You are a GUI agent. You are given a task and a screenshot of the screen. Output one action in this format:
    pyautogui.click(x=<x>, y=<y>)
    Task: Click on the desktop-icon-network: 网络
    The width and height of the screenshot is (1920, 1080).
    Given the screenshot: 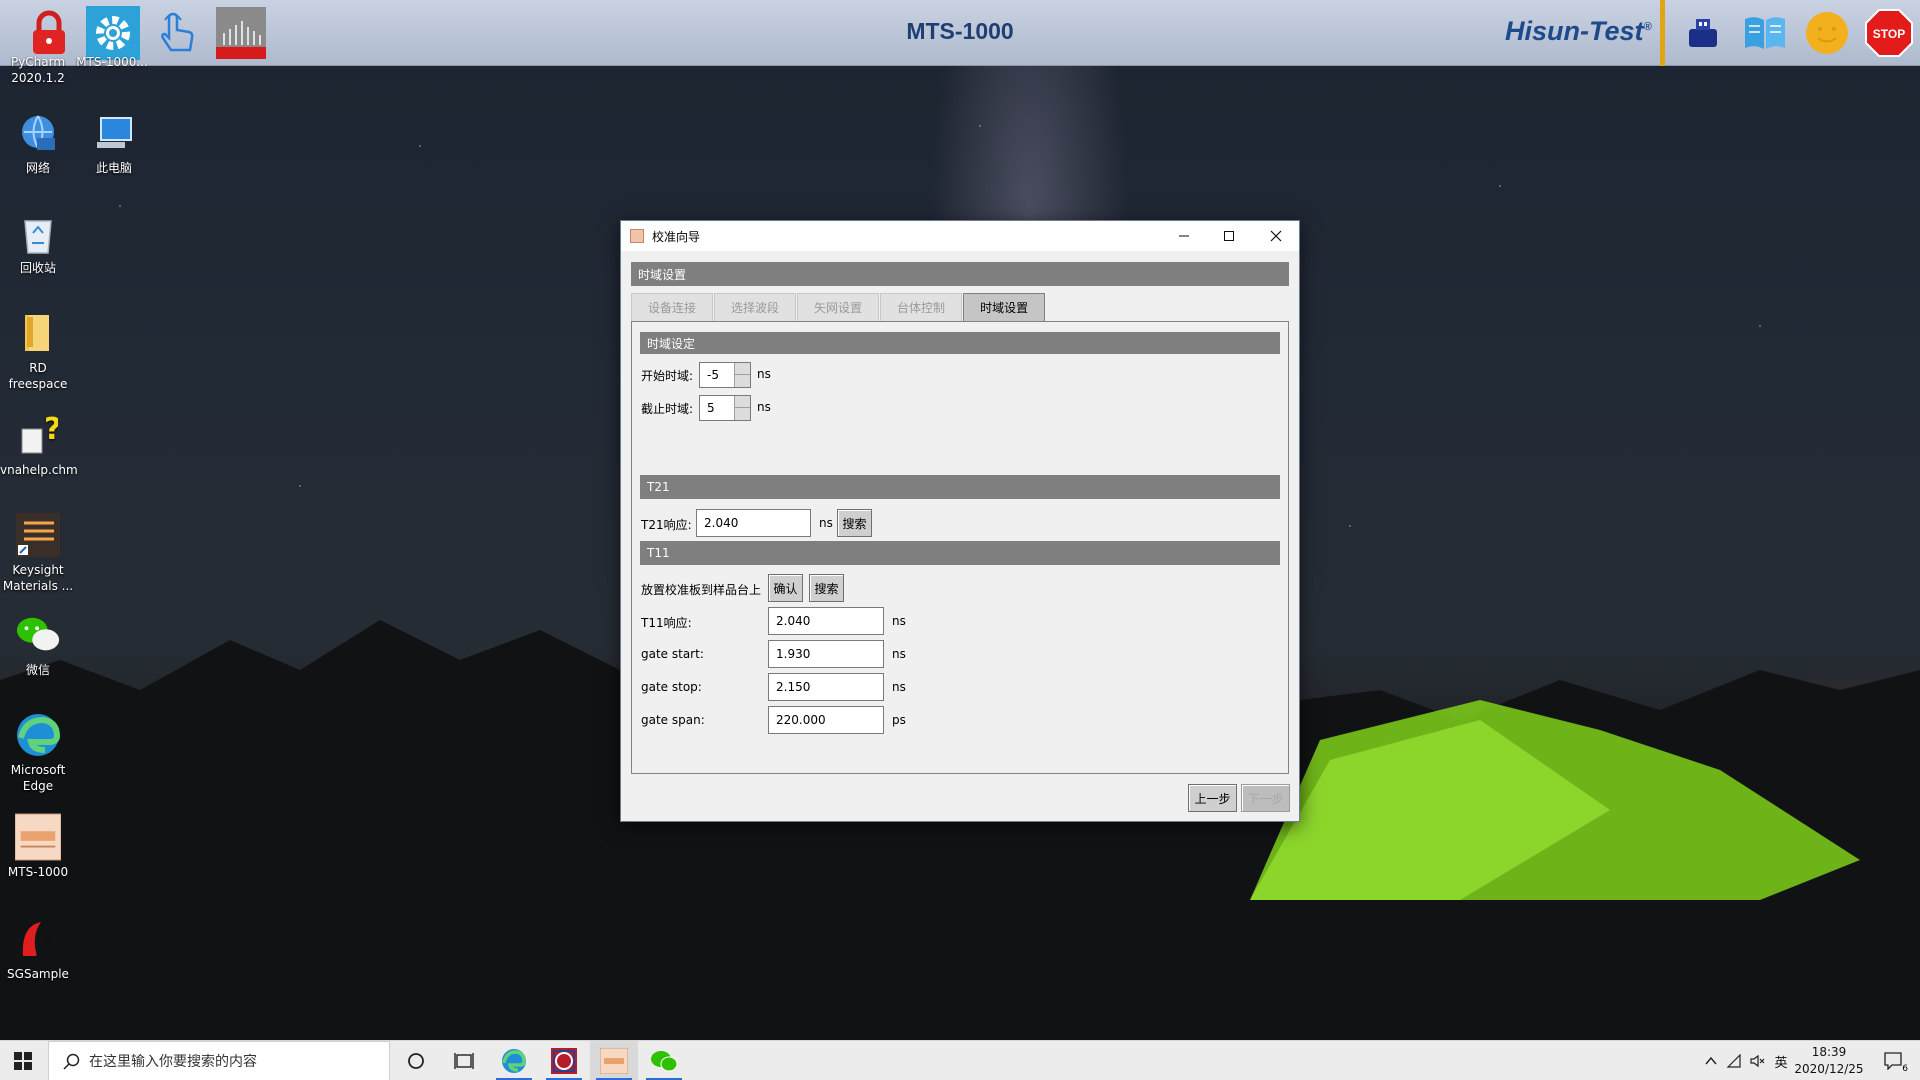 What is the action you would take?
    pyautogui.click(x=38, y=143)
    